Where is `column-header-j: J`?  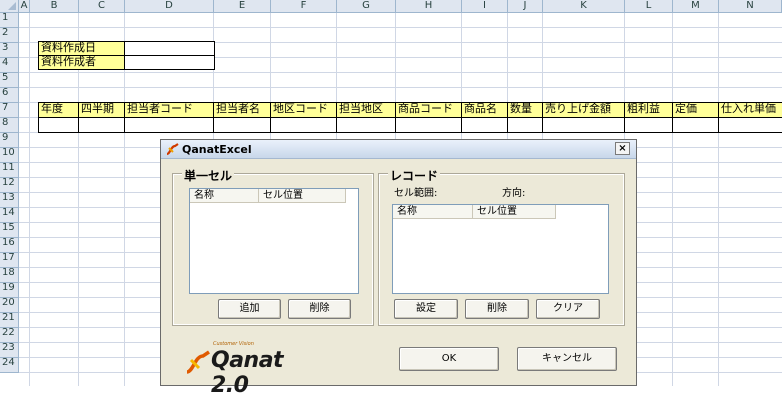 column-header-j: J is located at coordinates (525, 6).